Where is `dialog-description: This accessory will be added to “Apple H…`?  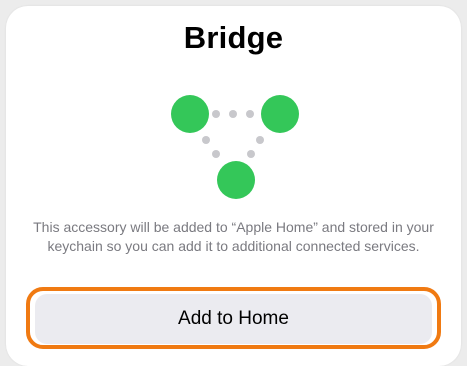 dialog-description: This accessory will be added to “Apple H… is located at coordinates (233, 236).